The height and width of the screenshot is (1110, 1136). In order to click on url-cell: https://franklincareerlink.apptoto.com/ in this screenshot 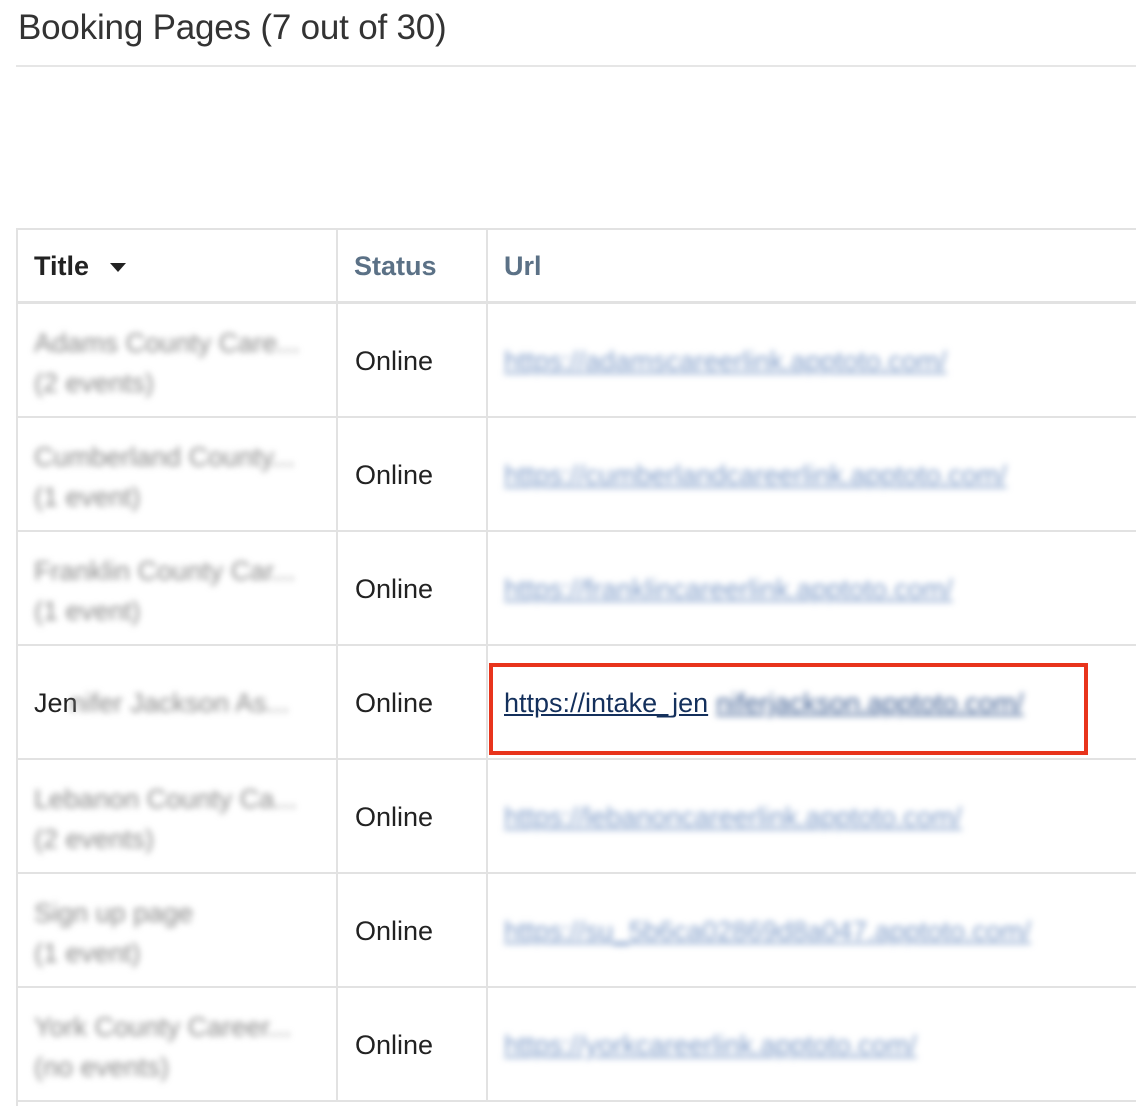, I will do `click(812, 588)`.